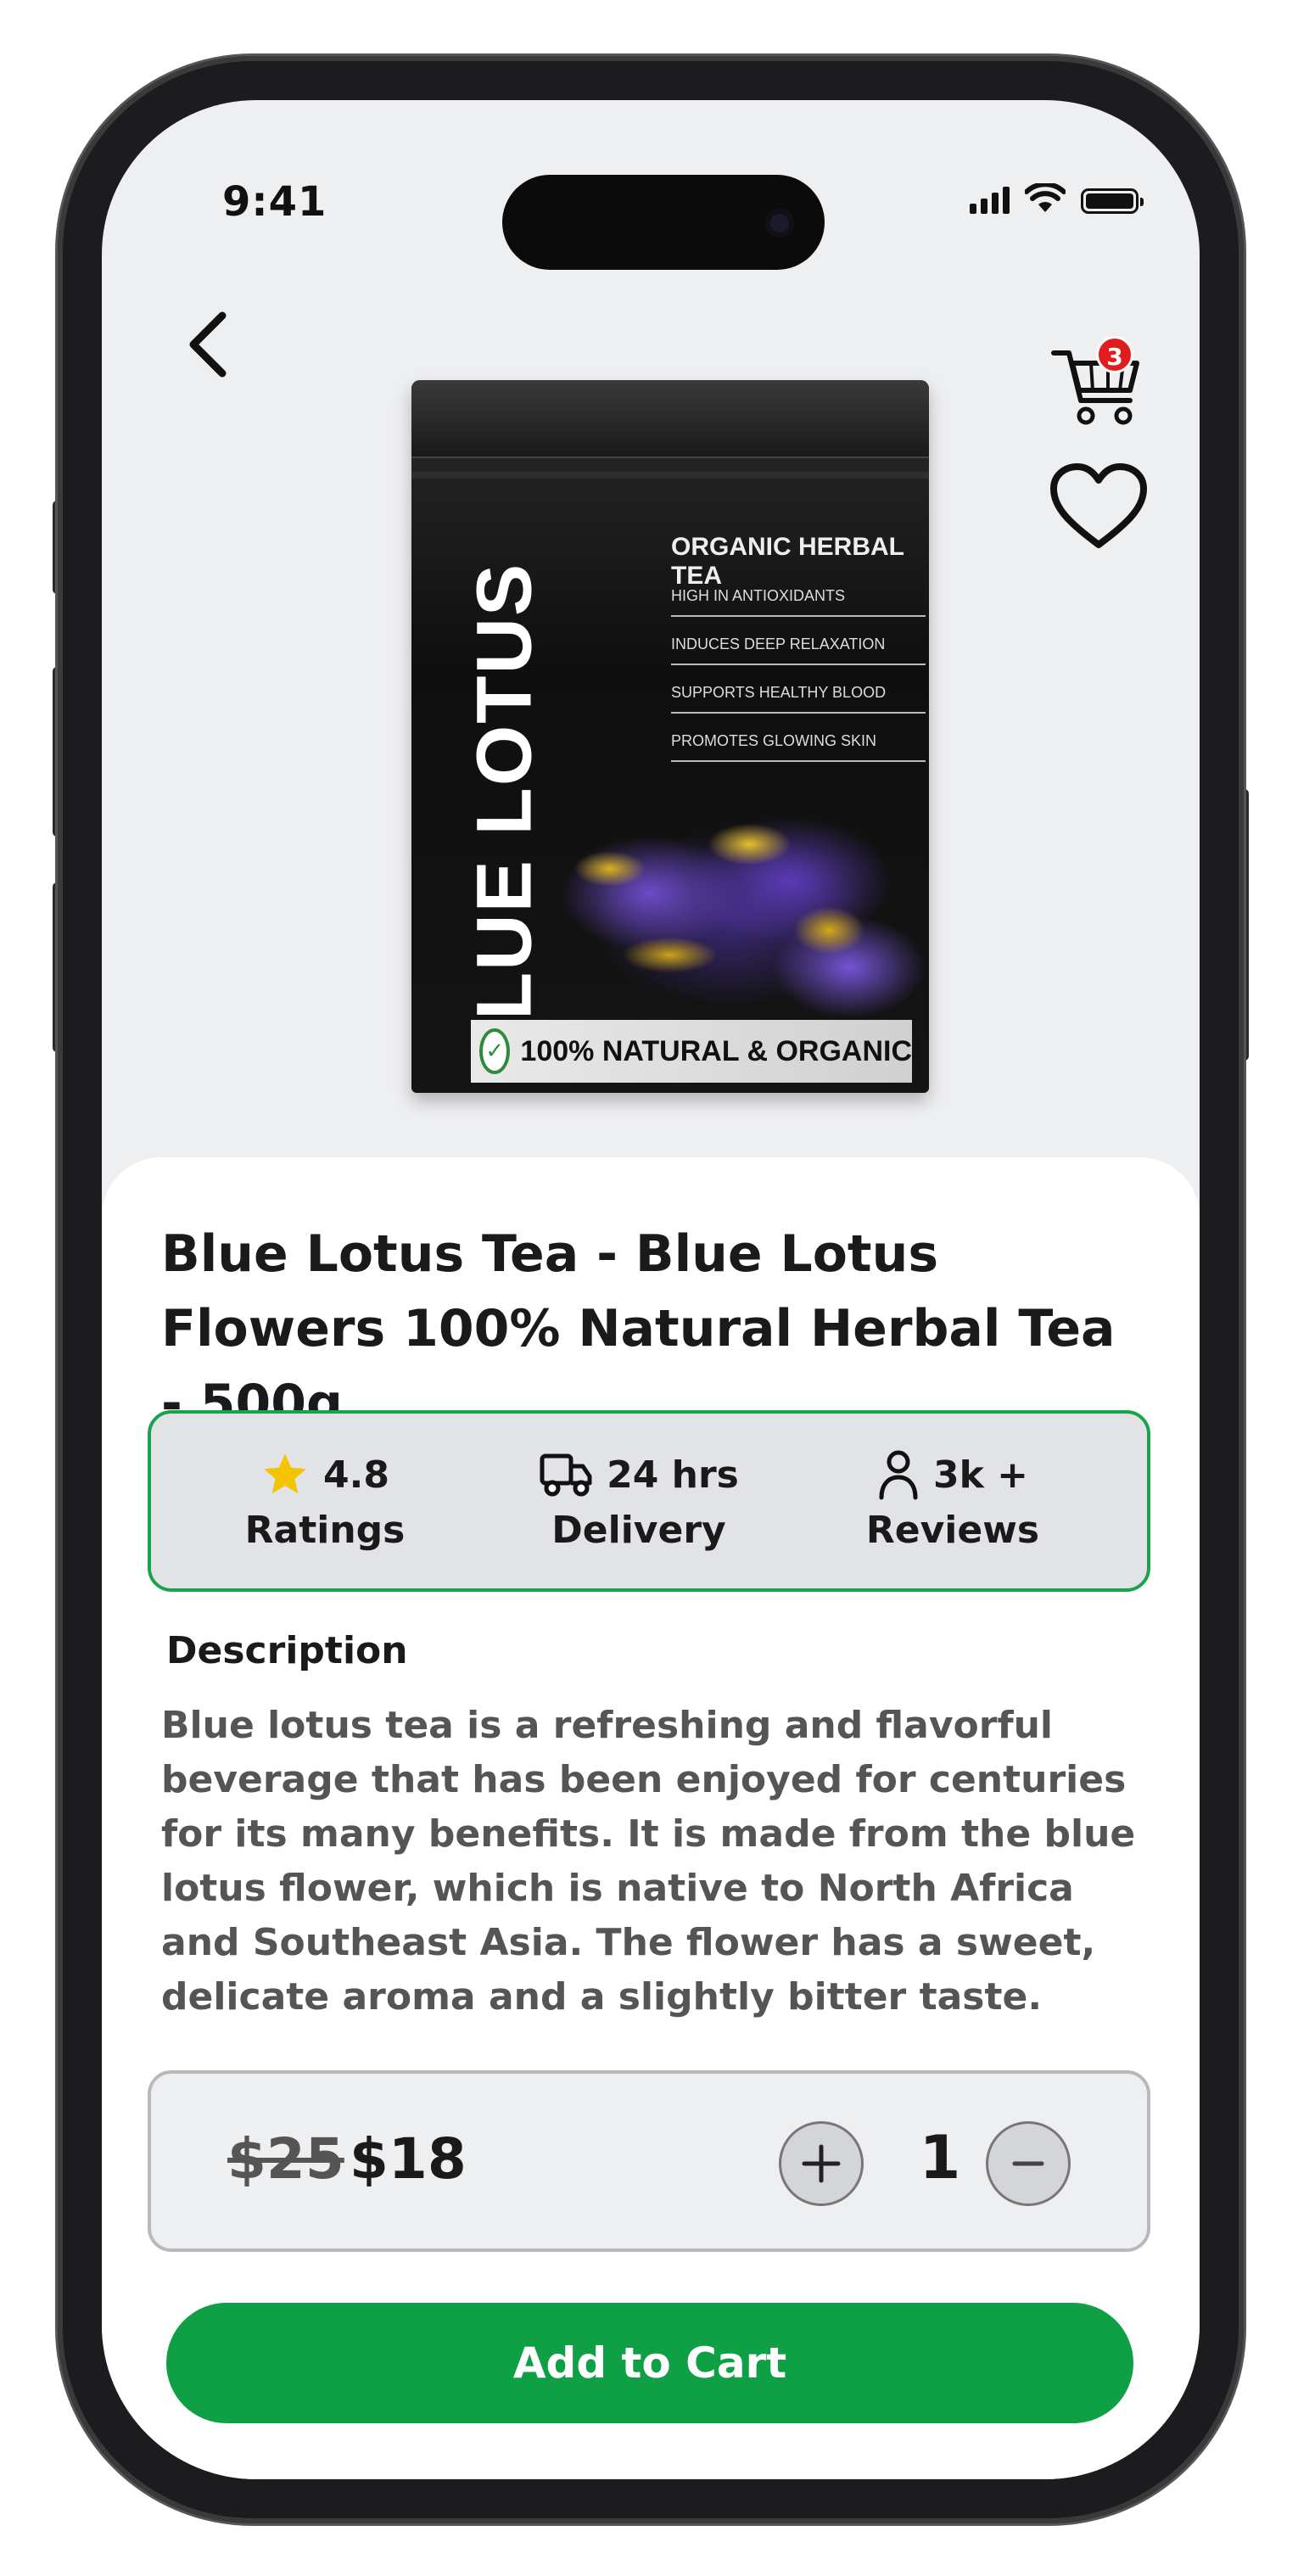  Describe the element at coordinates (274, 202) in the screenshot. I see `status-time: 9:41` at that location.